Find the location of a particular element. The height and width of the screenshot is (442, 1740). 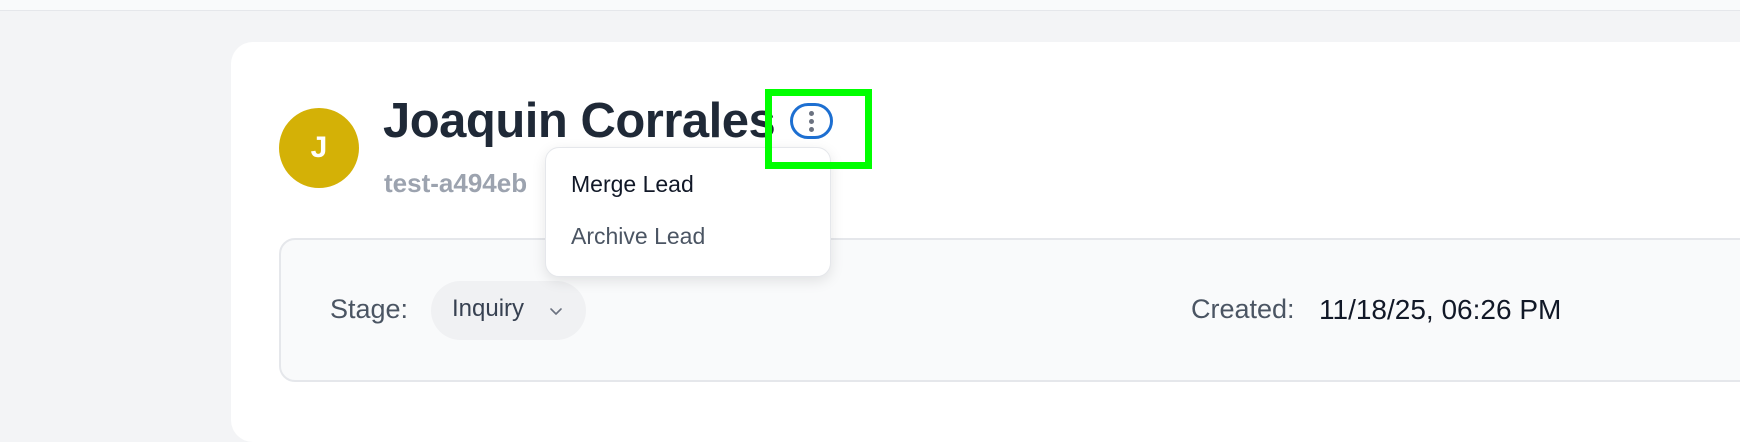

avatar-initial: J is located at coordinates (319, 147).